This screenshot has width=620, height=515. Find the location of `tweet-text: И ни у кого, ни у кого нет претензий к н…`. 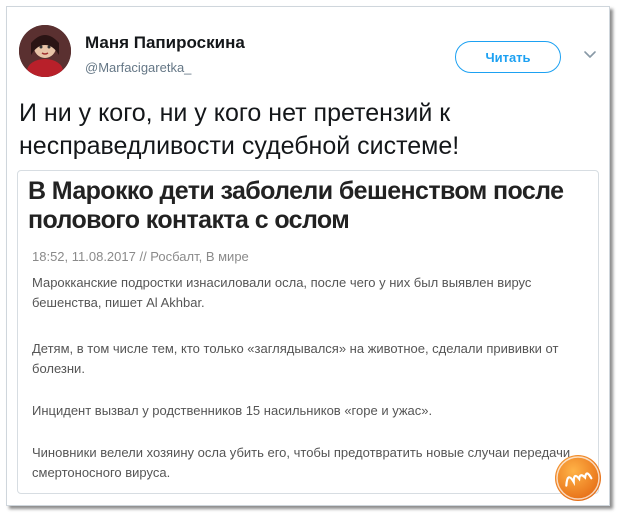

tweet-text: И ни у кого, ни у кого нет претензий к н… is located at coordinates (239, 129).